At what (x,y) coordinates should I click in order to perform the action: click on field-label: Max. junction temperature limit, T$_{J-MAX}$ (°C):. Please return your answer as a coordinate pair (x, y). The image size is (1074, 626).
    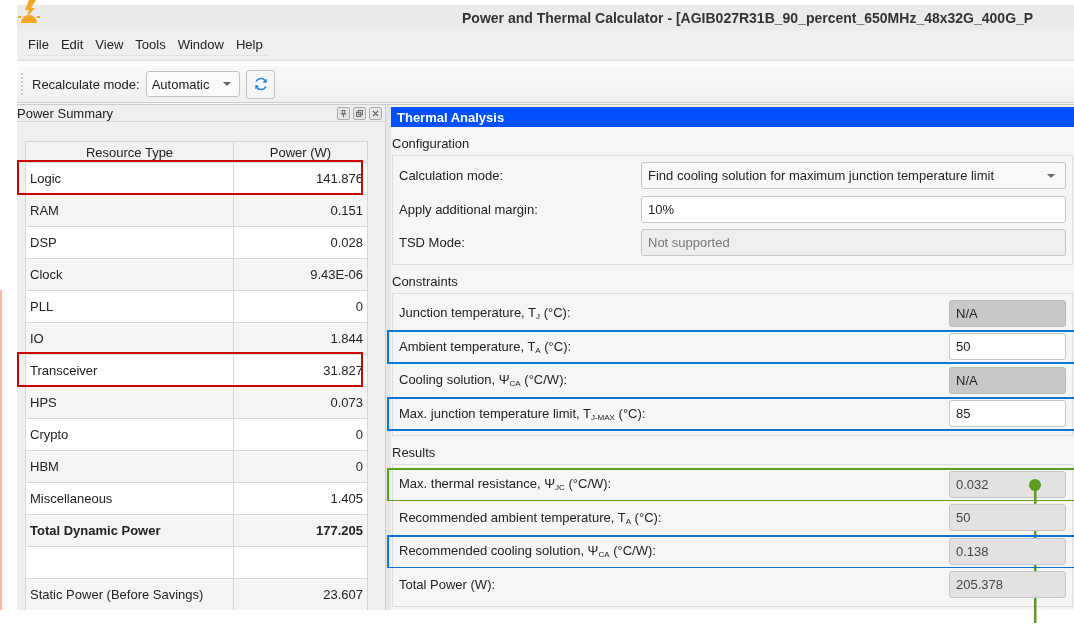
    Looking at the image, I should click on (523, 413).